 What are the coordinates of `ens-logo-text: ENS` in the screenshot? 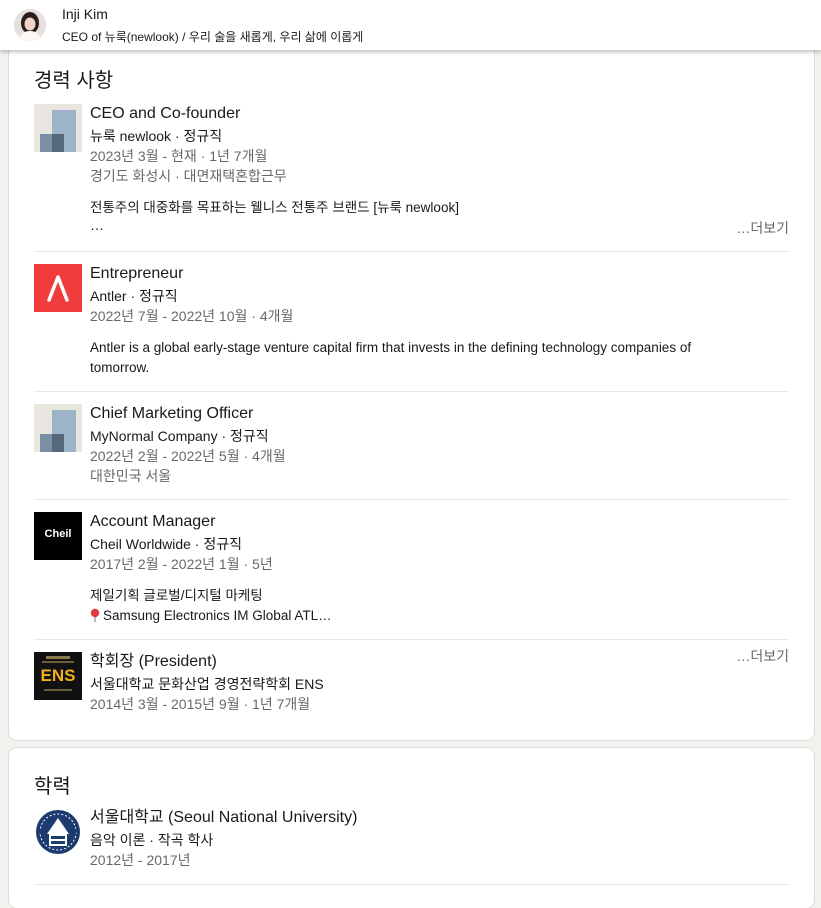 It's located at (58, 675).